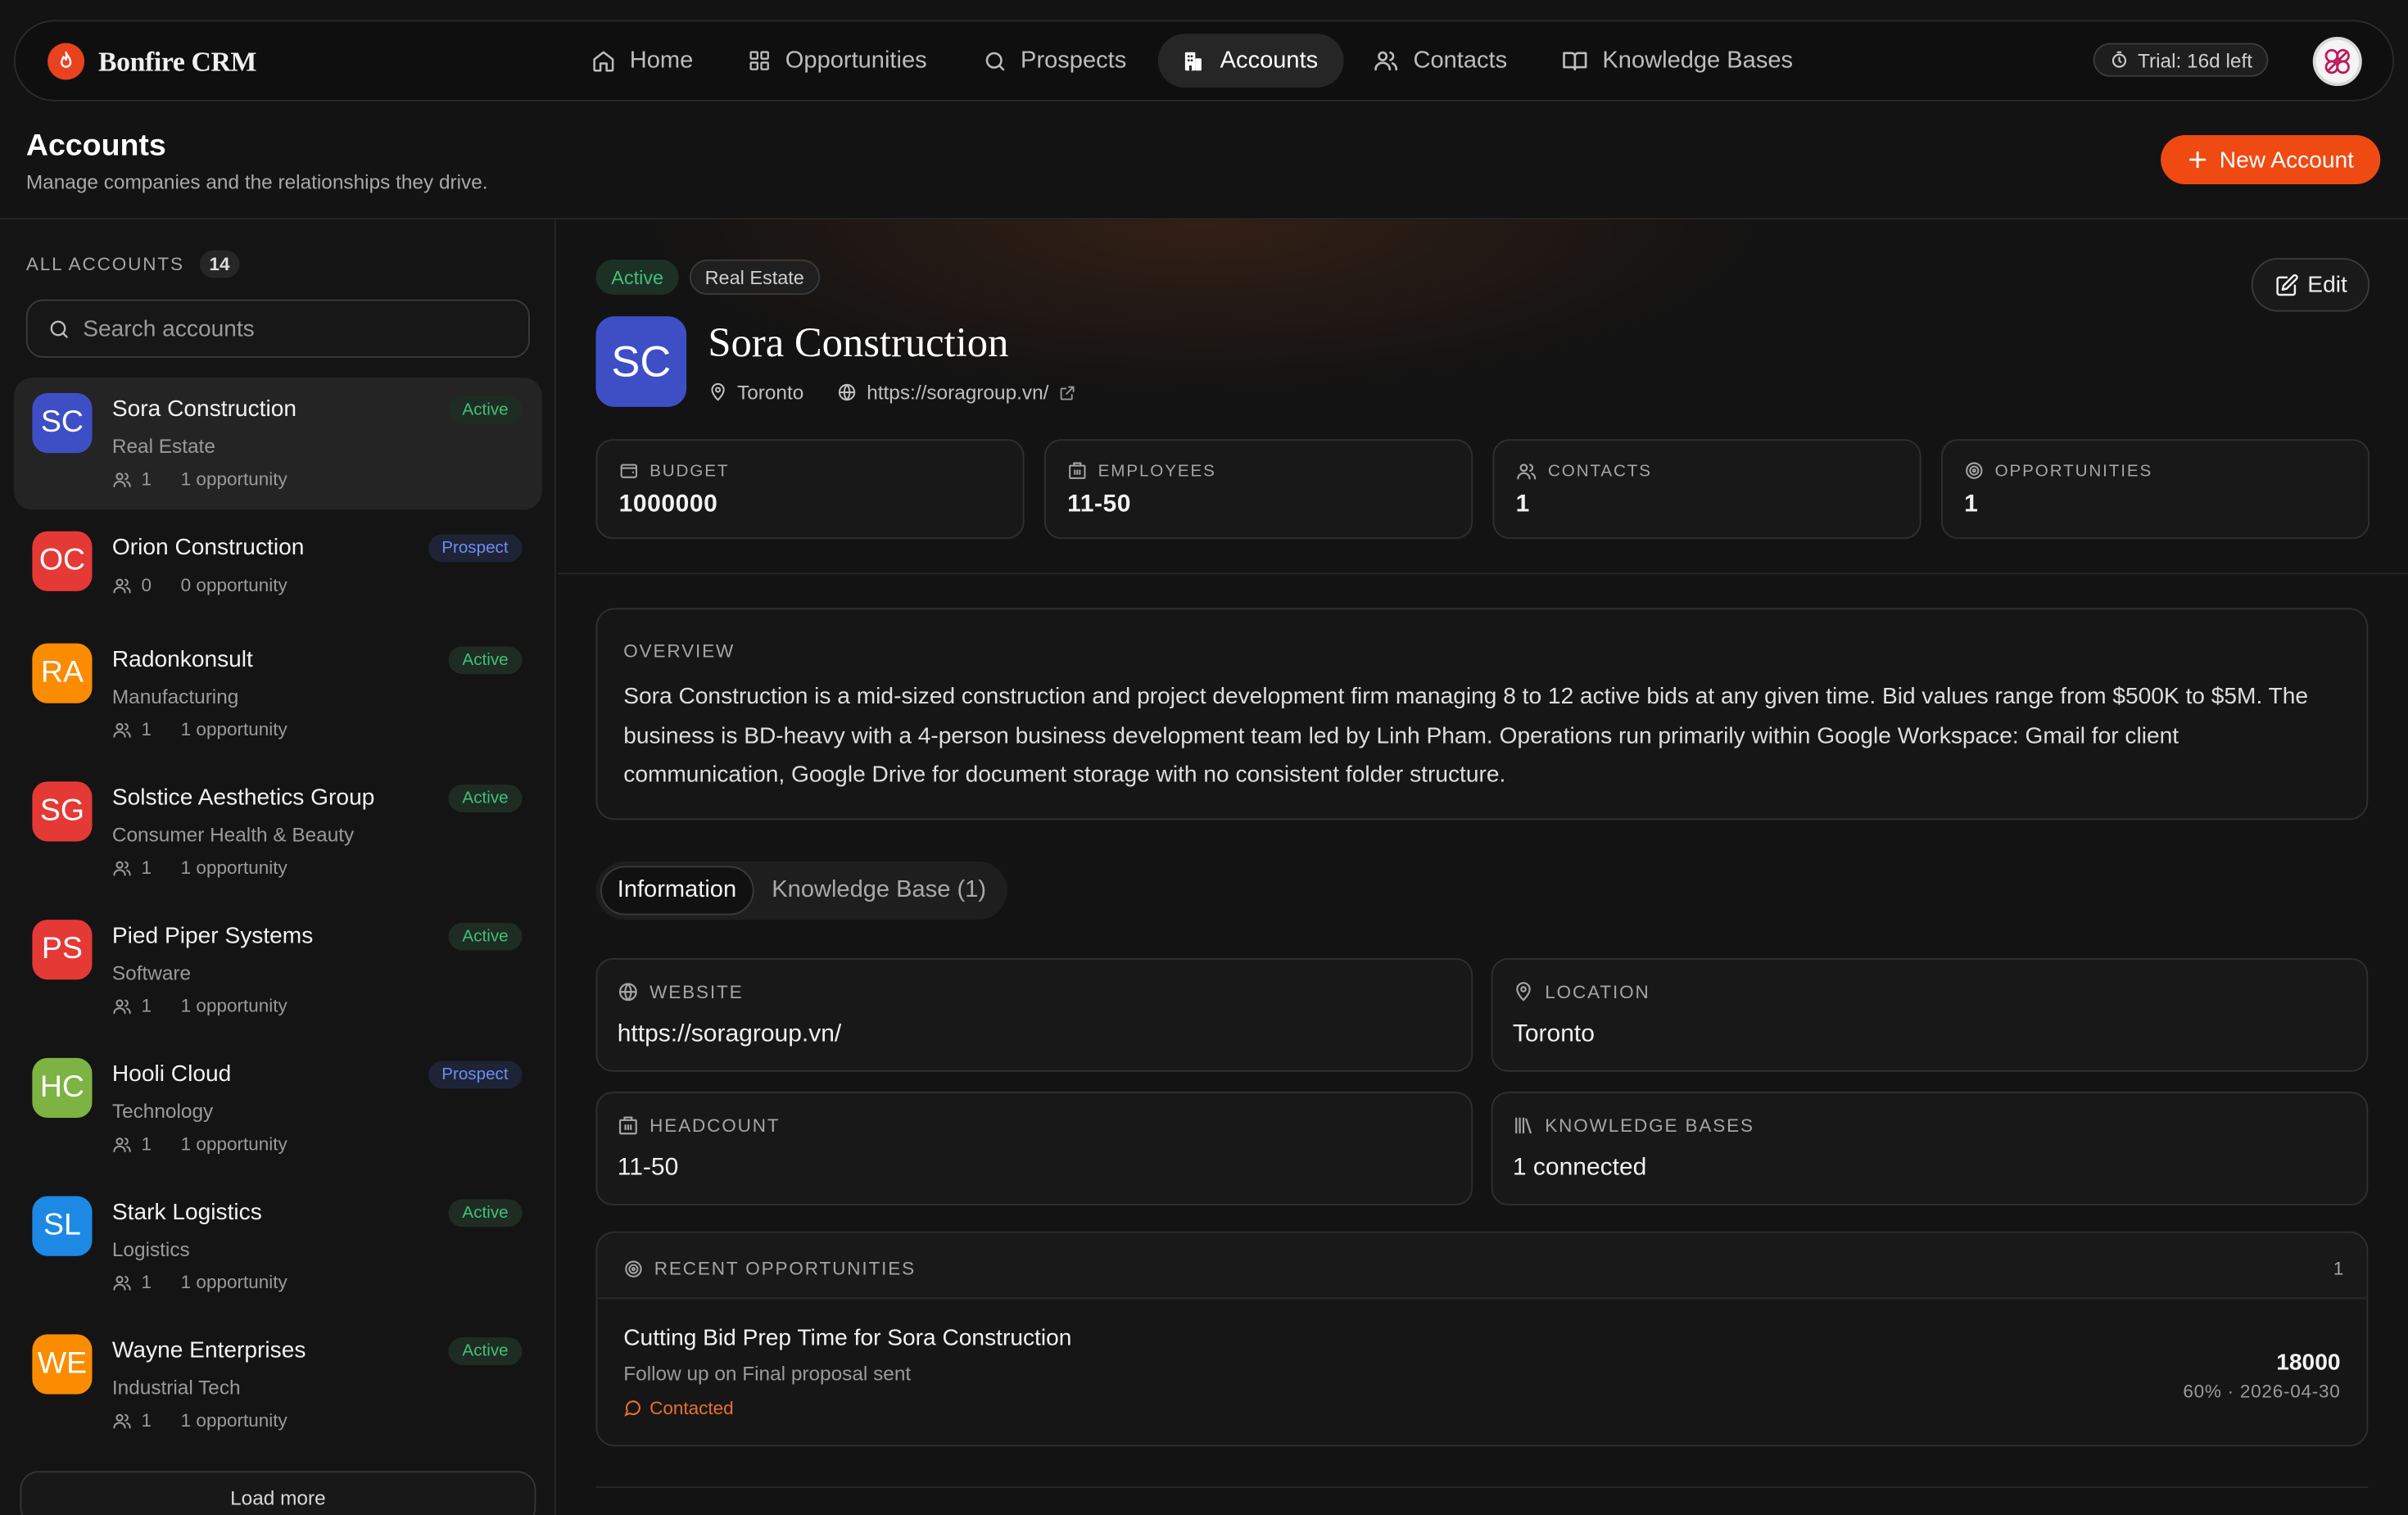 The height and width of the screenshot is (1515, 2408). What do you see at coordinates (1482, 573) in the screenshot?
I see `detail-divider` at bounding box center [1482, 573].